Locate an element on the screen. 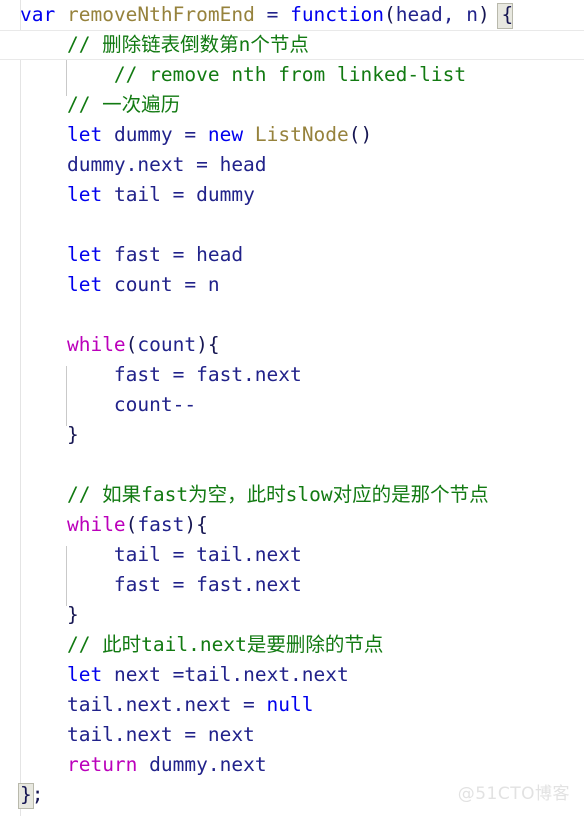 The image size is (584, 816). code-line: return dummy.next is located at coordinates (292, 765).